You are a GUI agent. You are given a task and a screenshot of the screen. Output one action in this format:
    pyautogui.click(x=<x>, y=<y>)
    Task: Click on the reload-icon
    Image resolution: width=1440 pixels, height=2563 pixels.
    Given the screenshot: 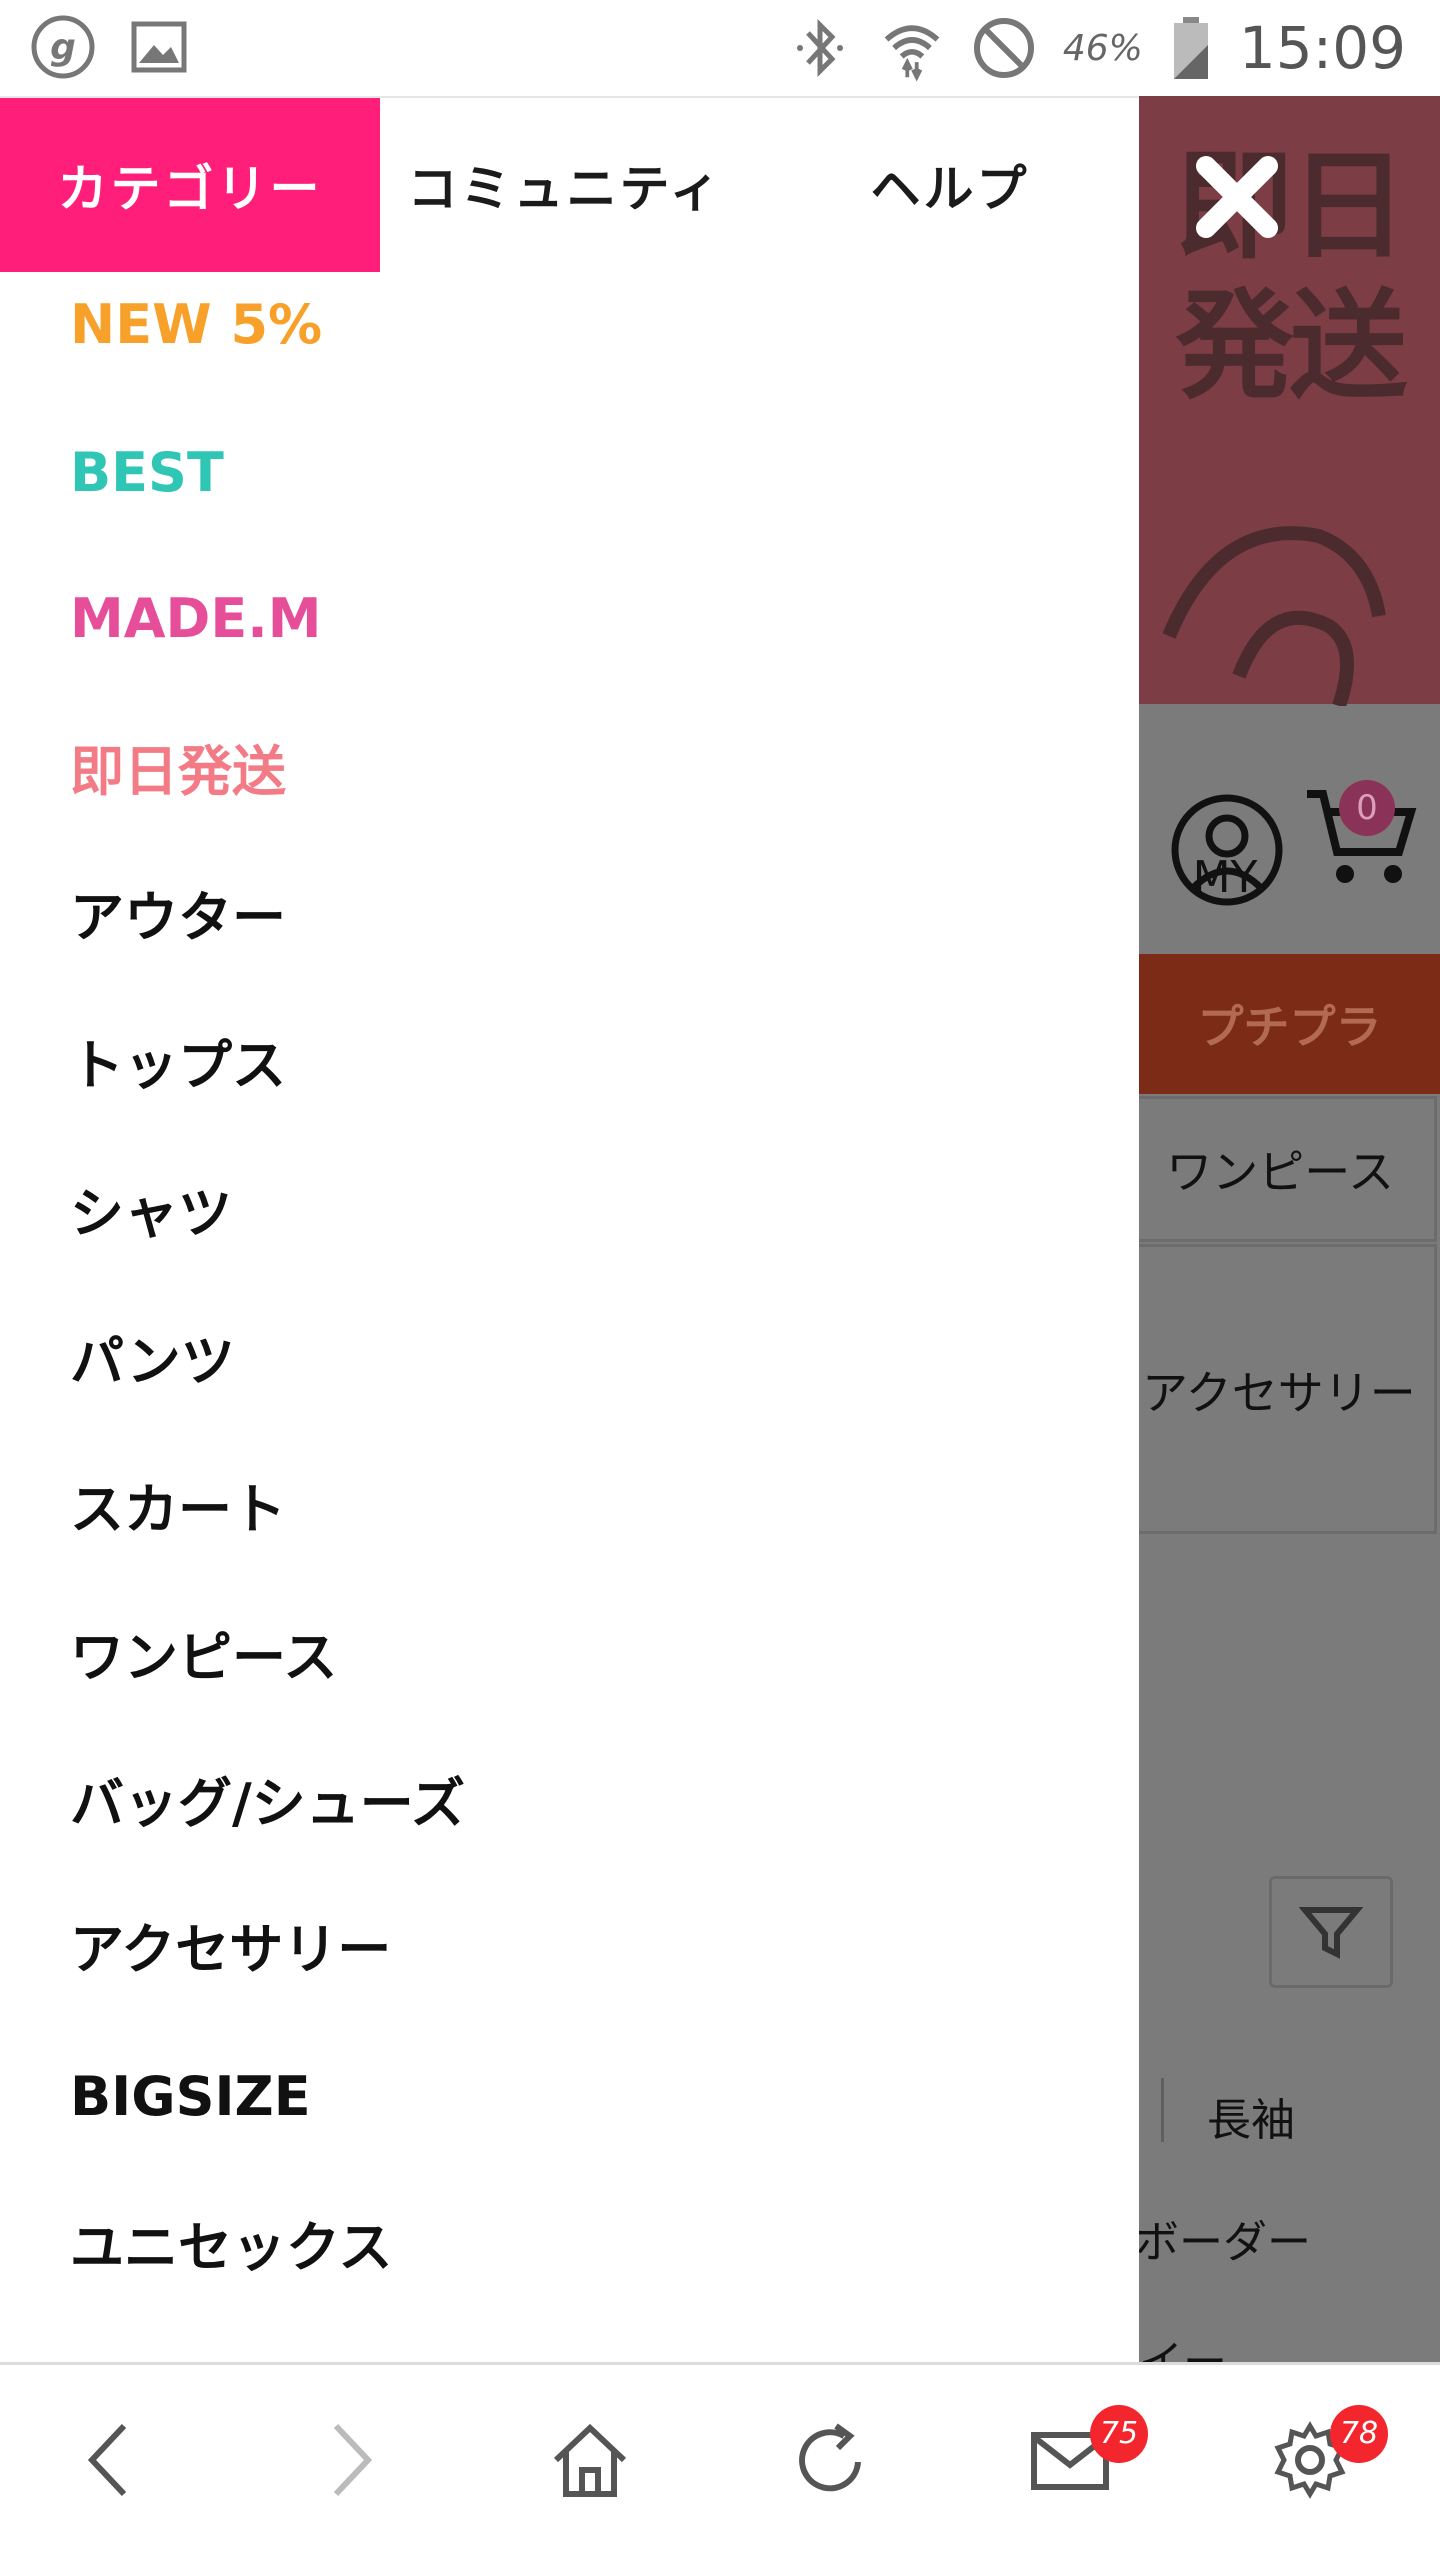 What is the action you would take?
    pyautogui.click(x=830, y=2457)
    